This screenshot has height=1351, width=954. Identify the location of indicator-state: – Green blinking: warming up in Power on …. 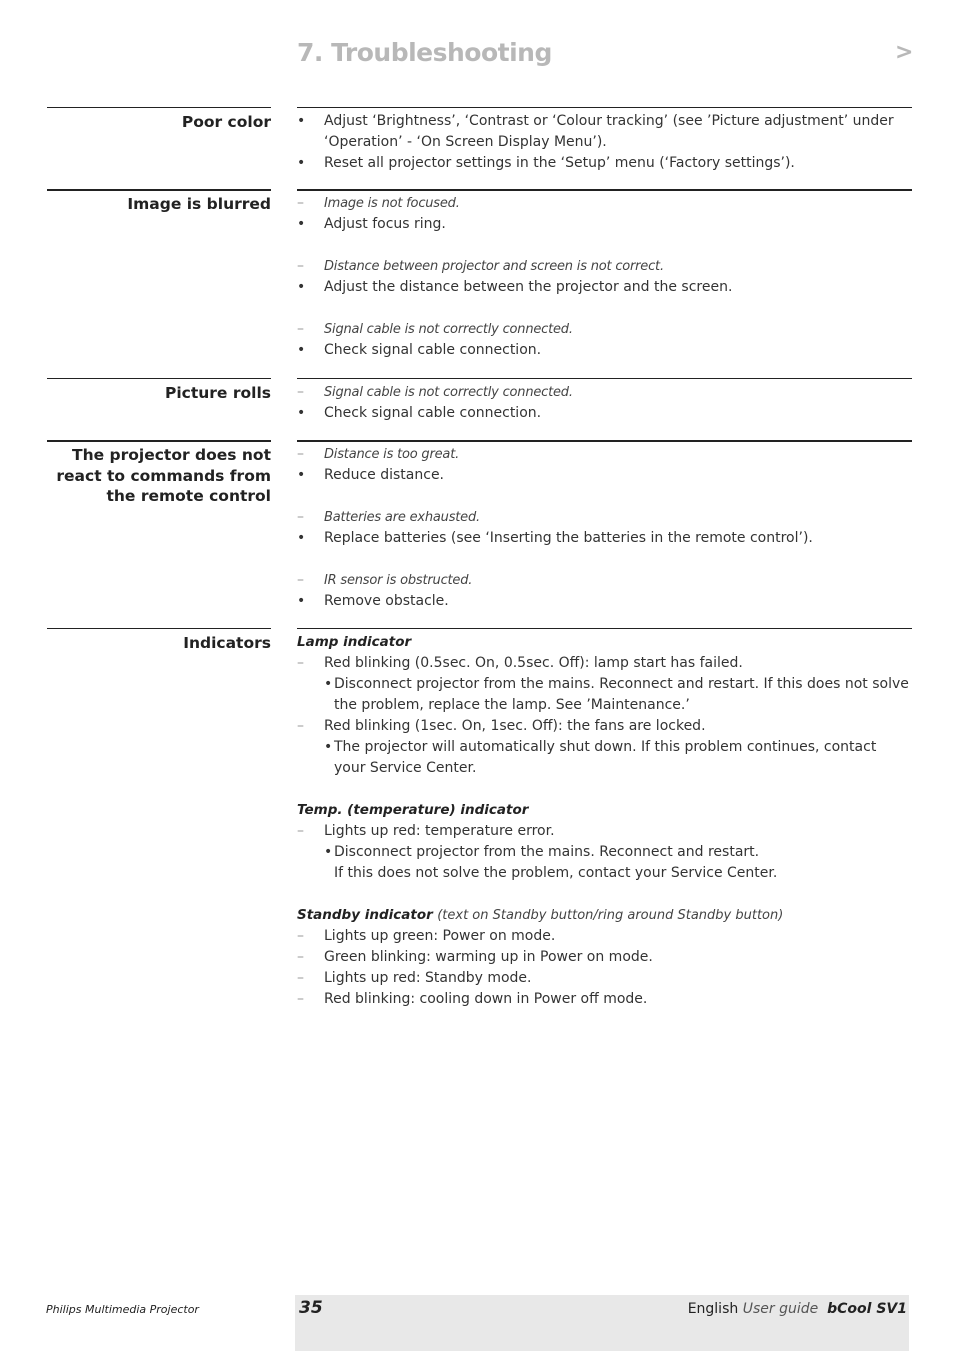
(604, 957).